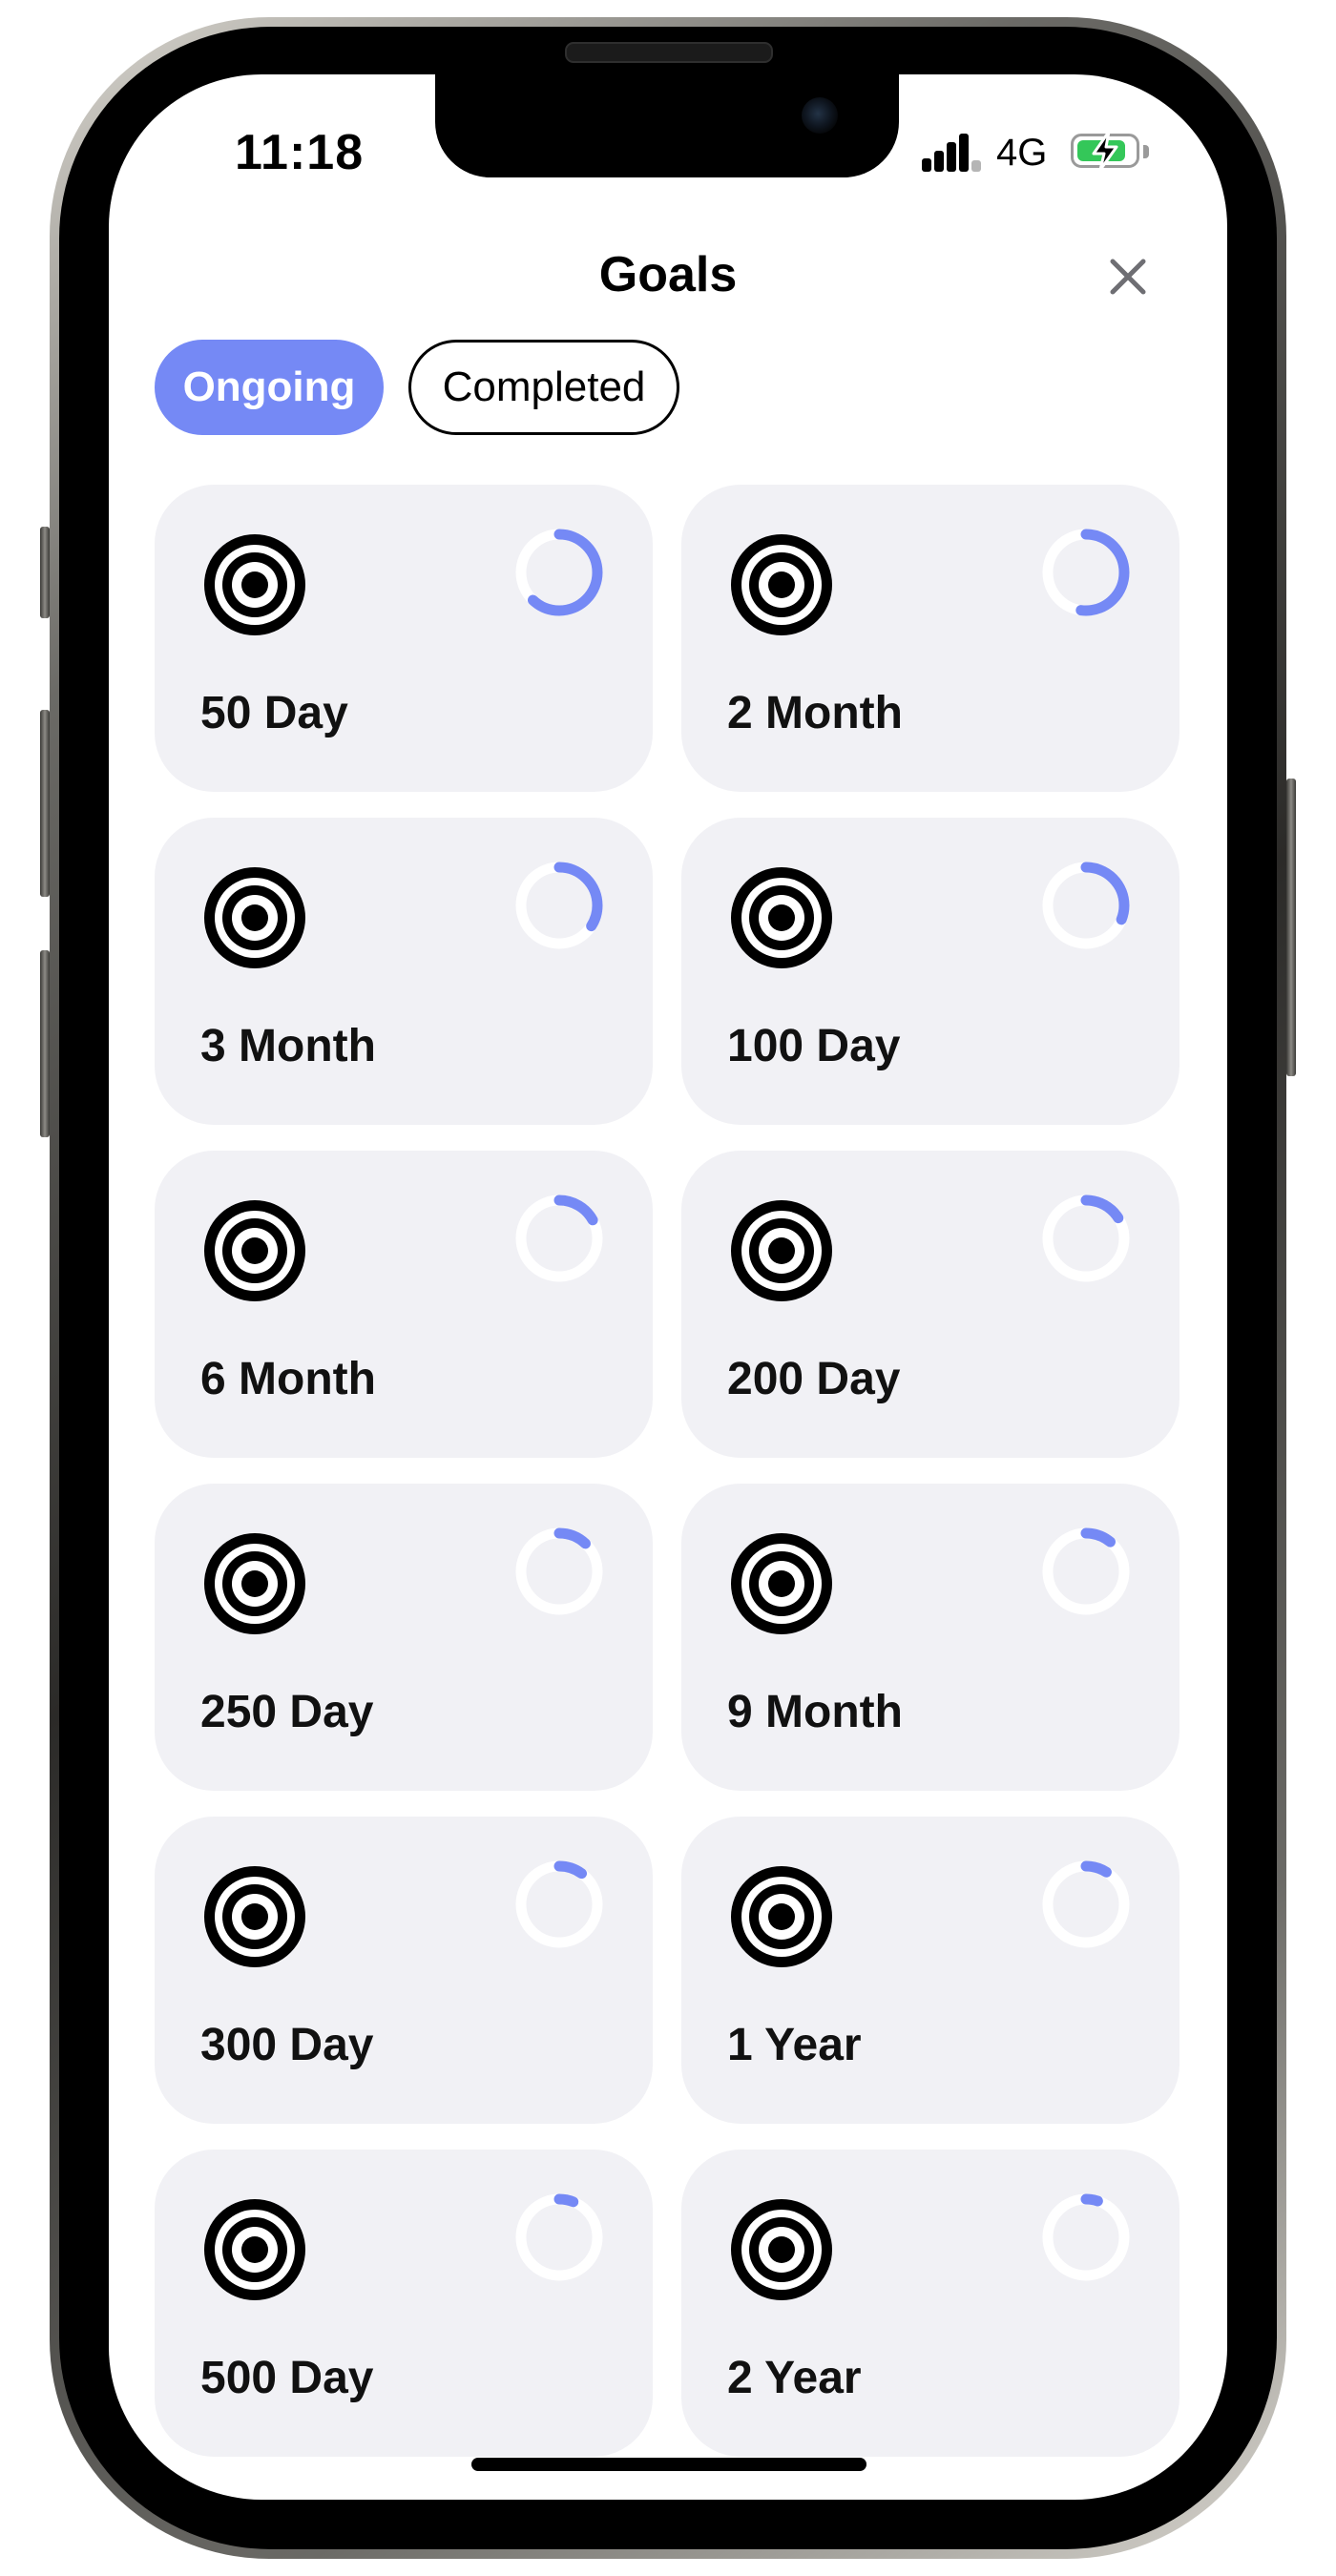  What do you see at coordinates (930, 1304) in the screenshot?
I see `goal-card: 200 Day` at bounding box center [930, 1304].